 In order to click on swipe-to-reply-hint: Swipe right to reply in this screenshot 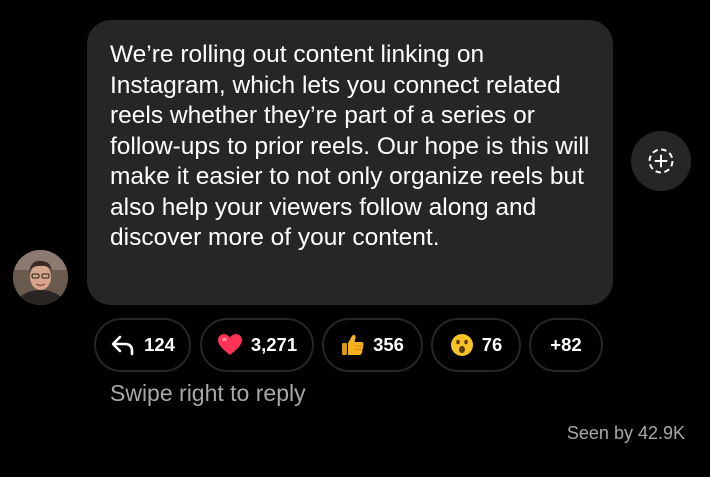, I will do `click(208, 393)`.